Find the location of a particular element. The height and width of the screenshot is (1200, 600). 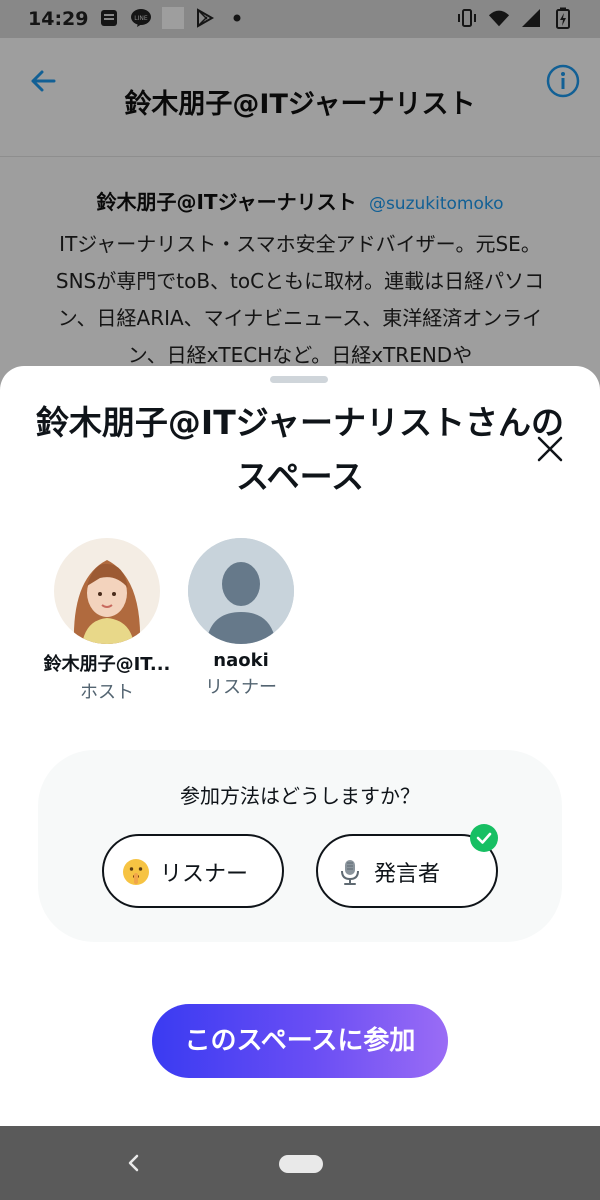

participant-host: 鈴木朋子@IT... ホスト is located at coordinates (107, 621).